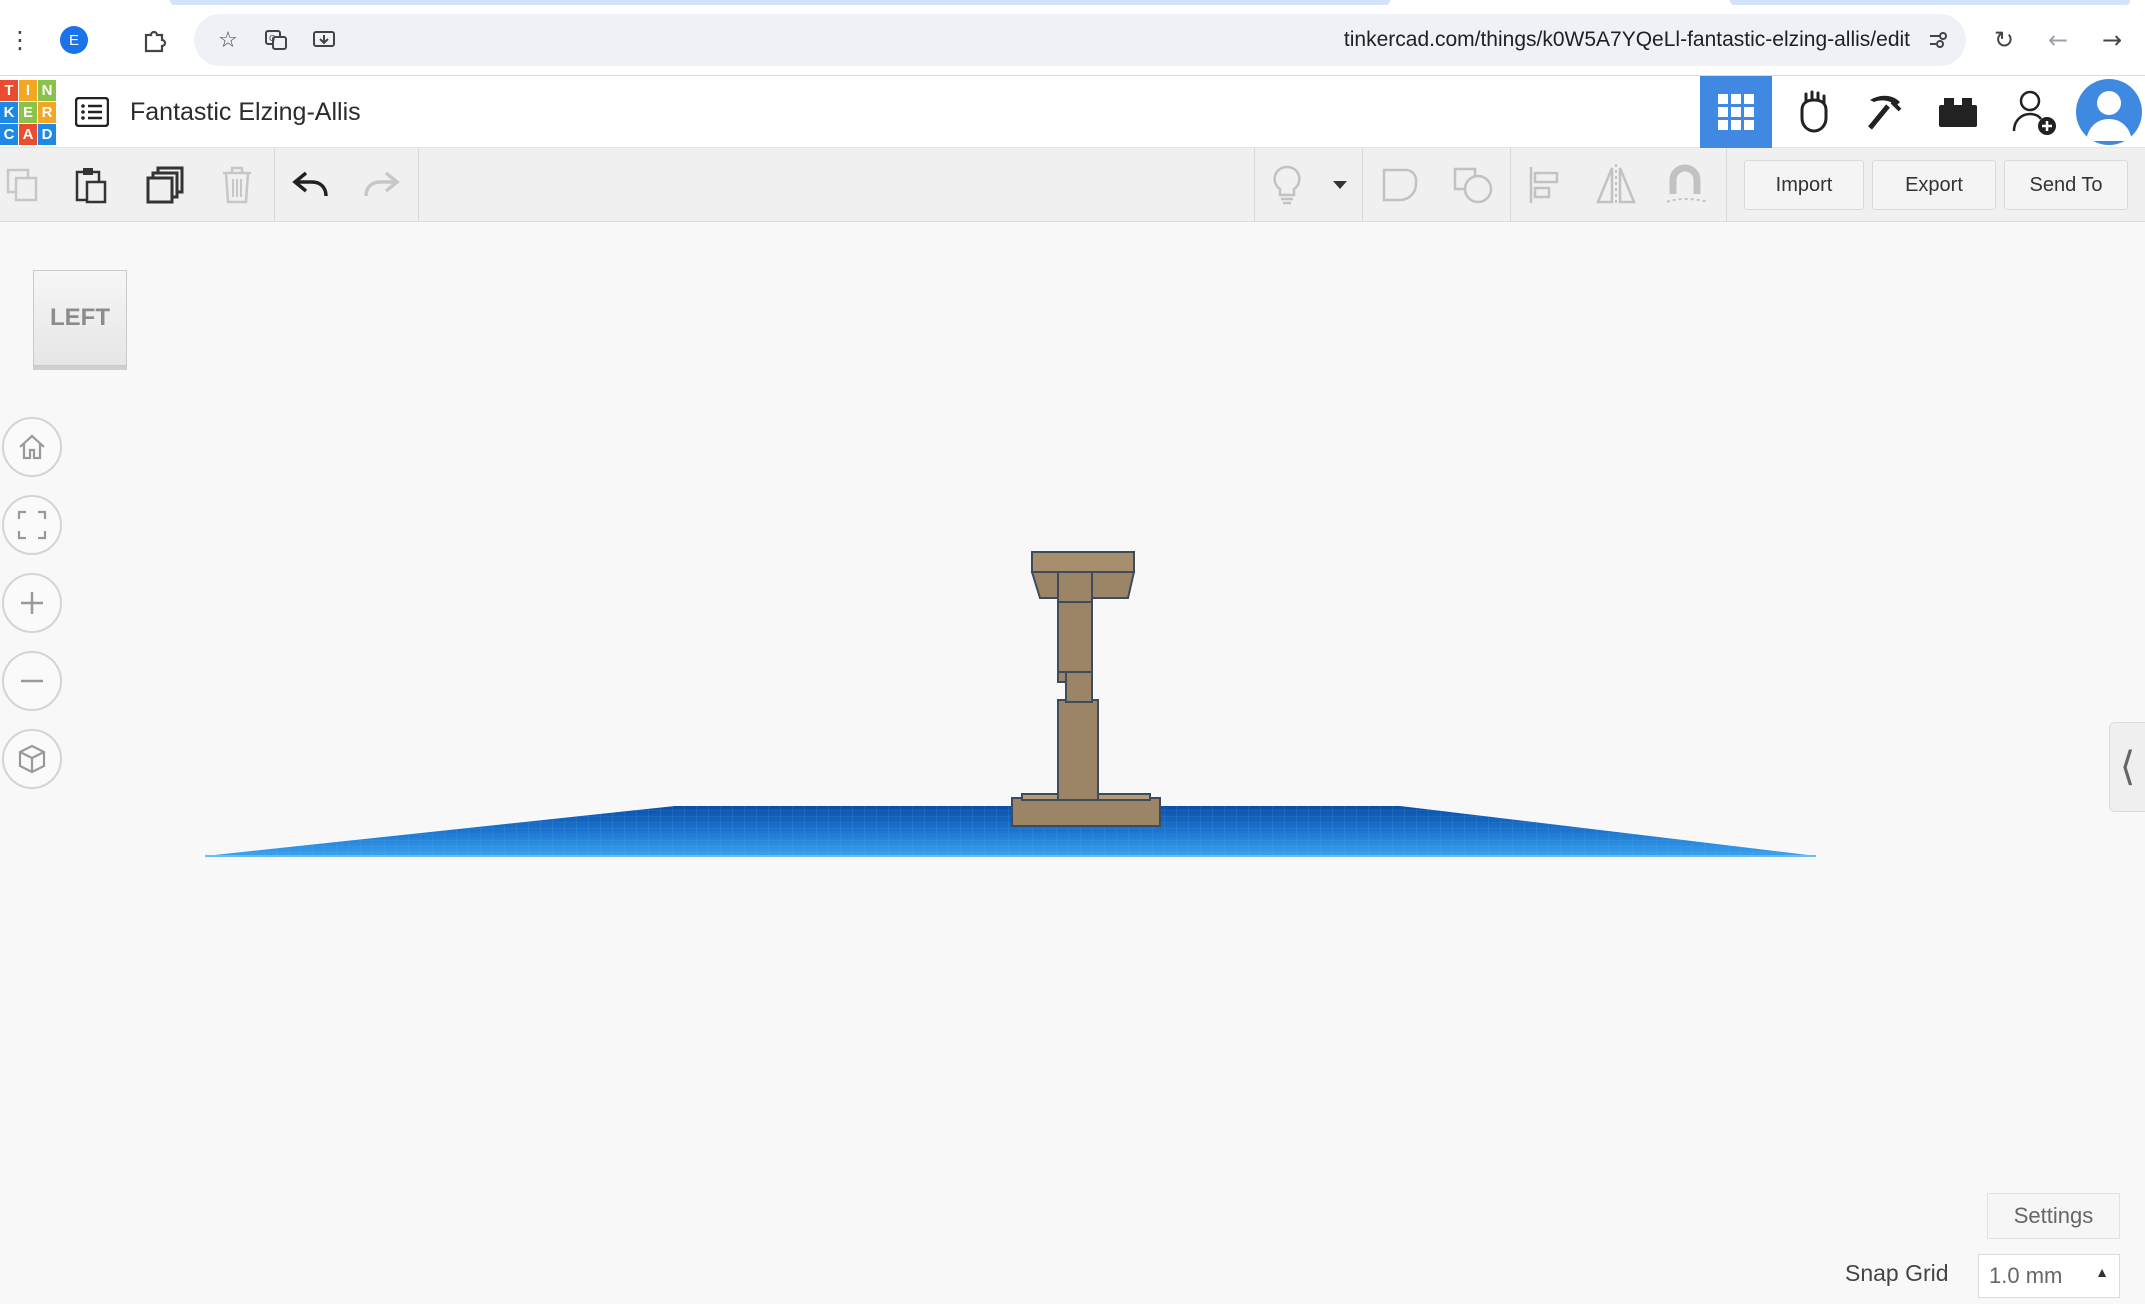 The width and height of the screenshot is (2145, 1304). Describe the element at coordinates (32, 681) in the screenshot. I see `zoom-out-icon` at that location.